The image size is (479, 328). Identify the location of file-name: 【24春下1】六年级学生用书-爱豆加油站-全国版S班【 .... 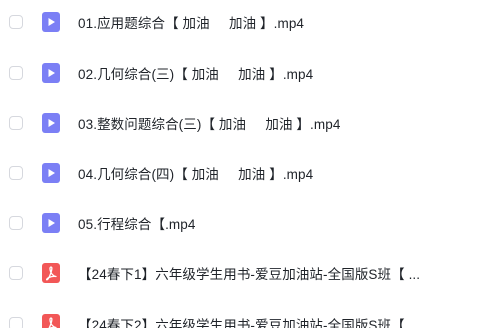
(249, 273).